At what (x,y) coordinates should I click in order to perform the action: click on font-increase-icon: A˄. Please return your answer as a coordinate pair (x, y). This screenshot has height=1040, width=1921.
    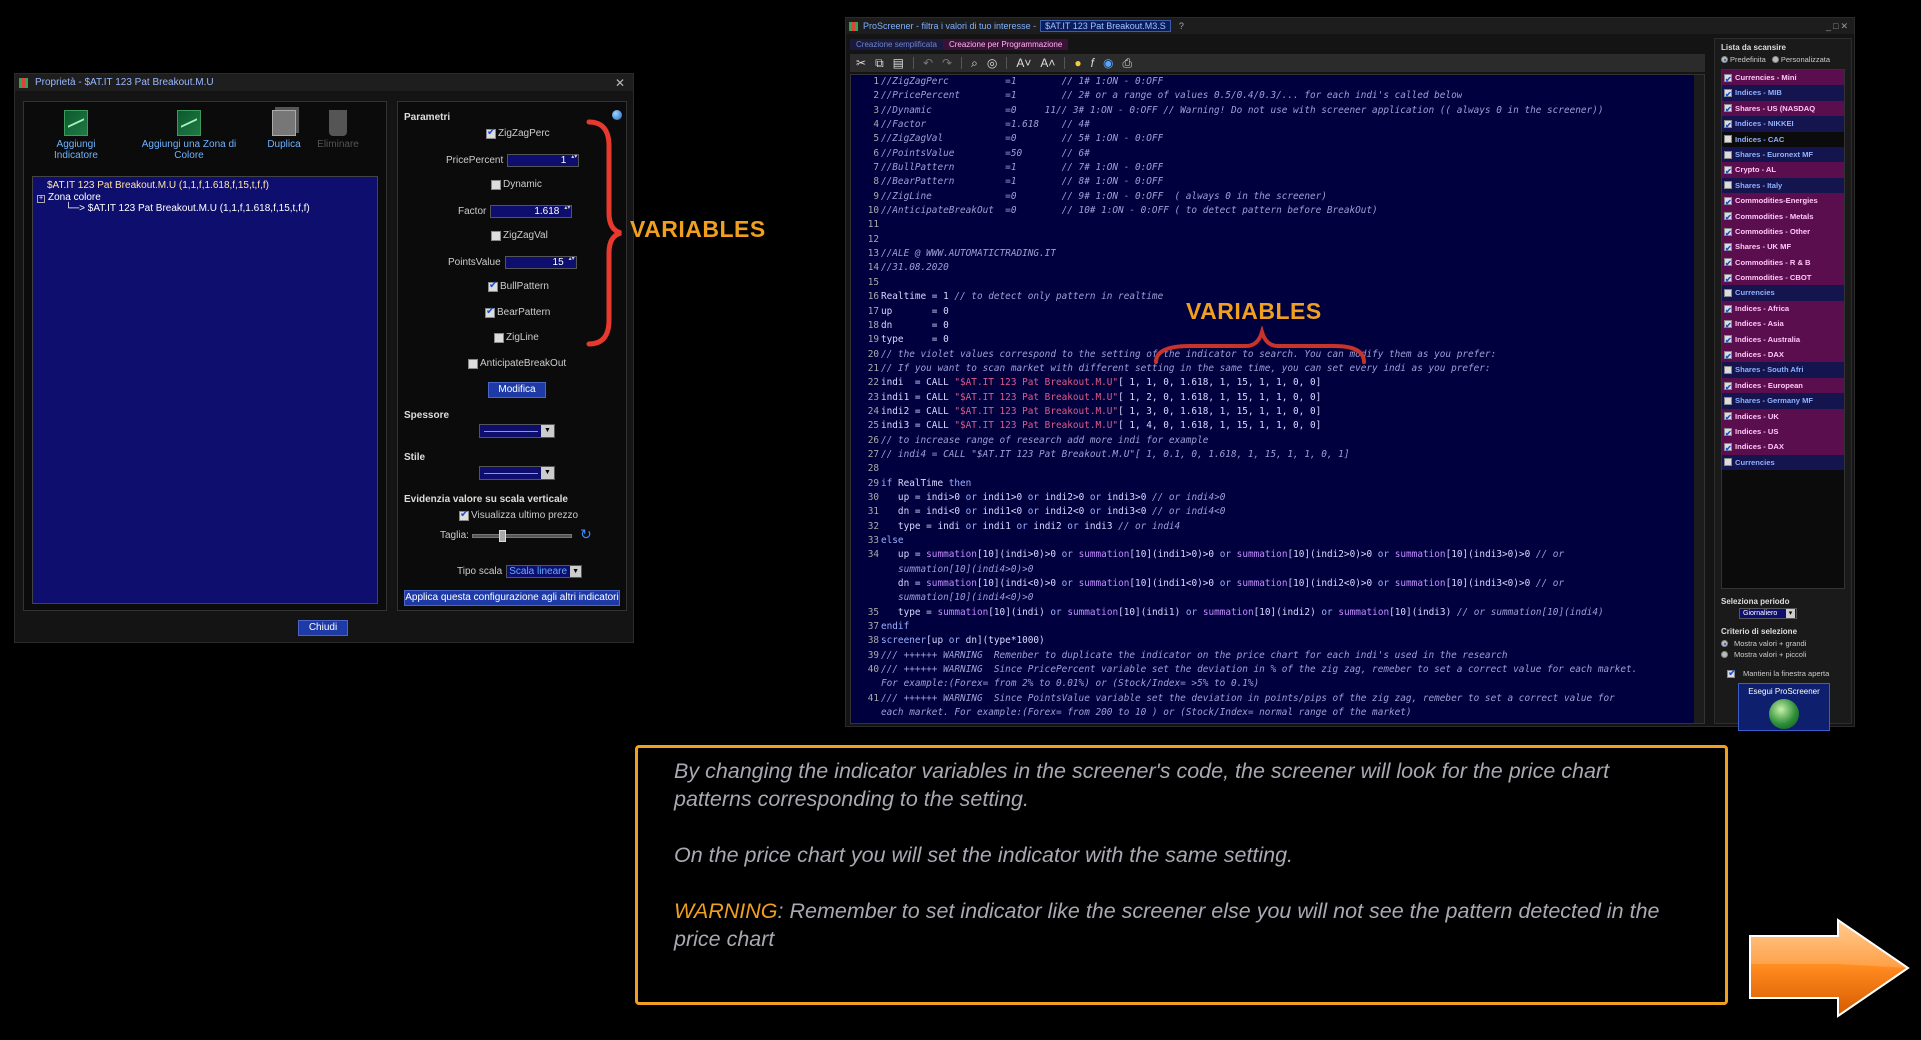
    Looking at the image, I should click on (1047, 63).